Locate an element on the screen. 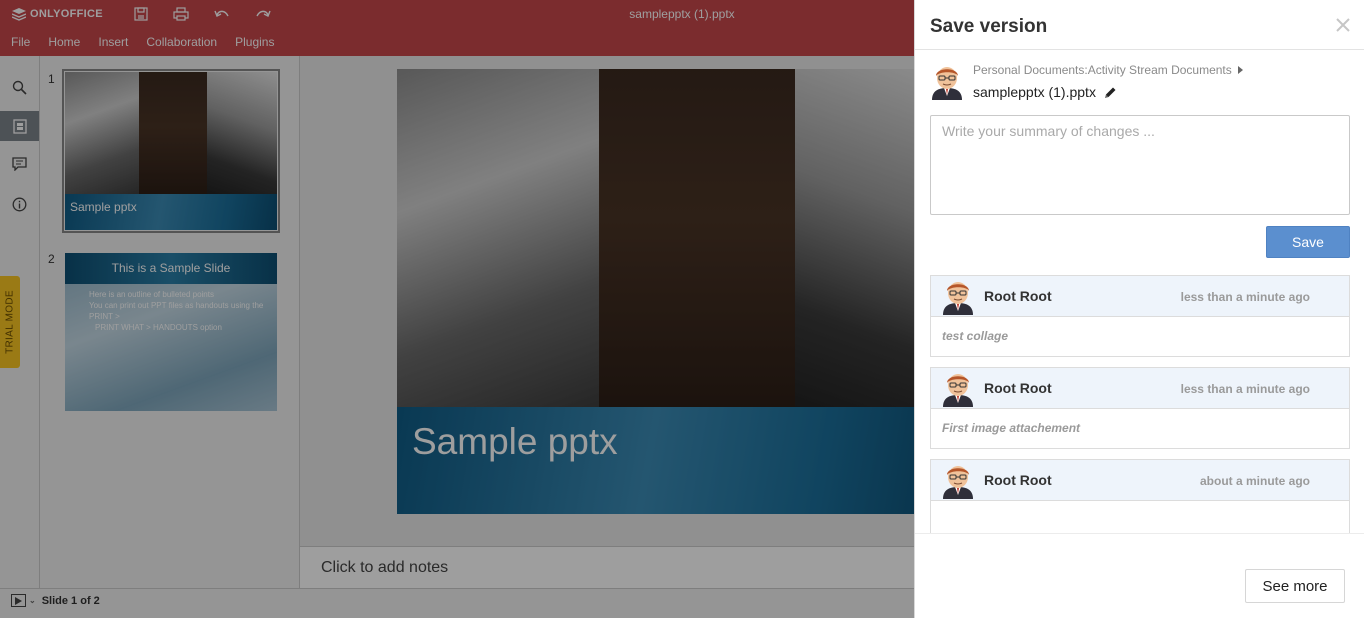  notes-area: Click to add notes is located at coordinates (607, 567).